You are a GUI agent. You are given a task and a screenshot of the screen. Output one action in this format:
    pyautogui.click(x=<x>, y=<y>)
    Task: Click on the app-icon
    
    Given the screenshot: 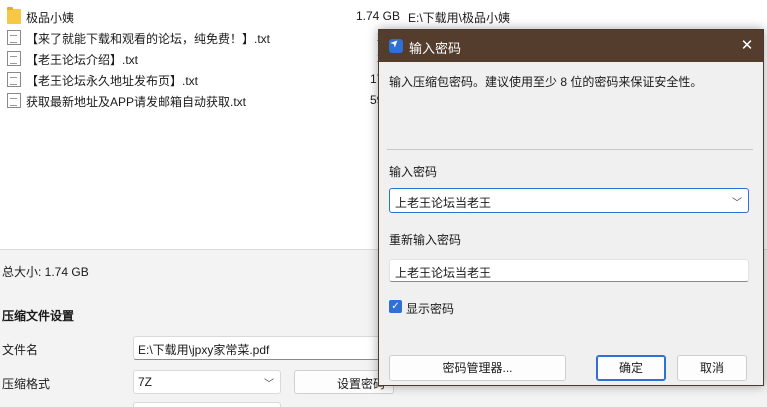 What is the action you would take?
    pyautogui.click(x=396, y=46)
    